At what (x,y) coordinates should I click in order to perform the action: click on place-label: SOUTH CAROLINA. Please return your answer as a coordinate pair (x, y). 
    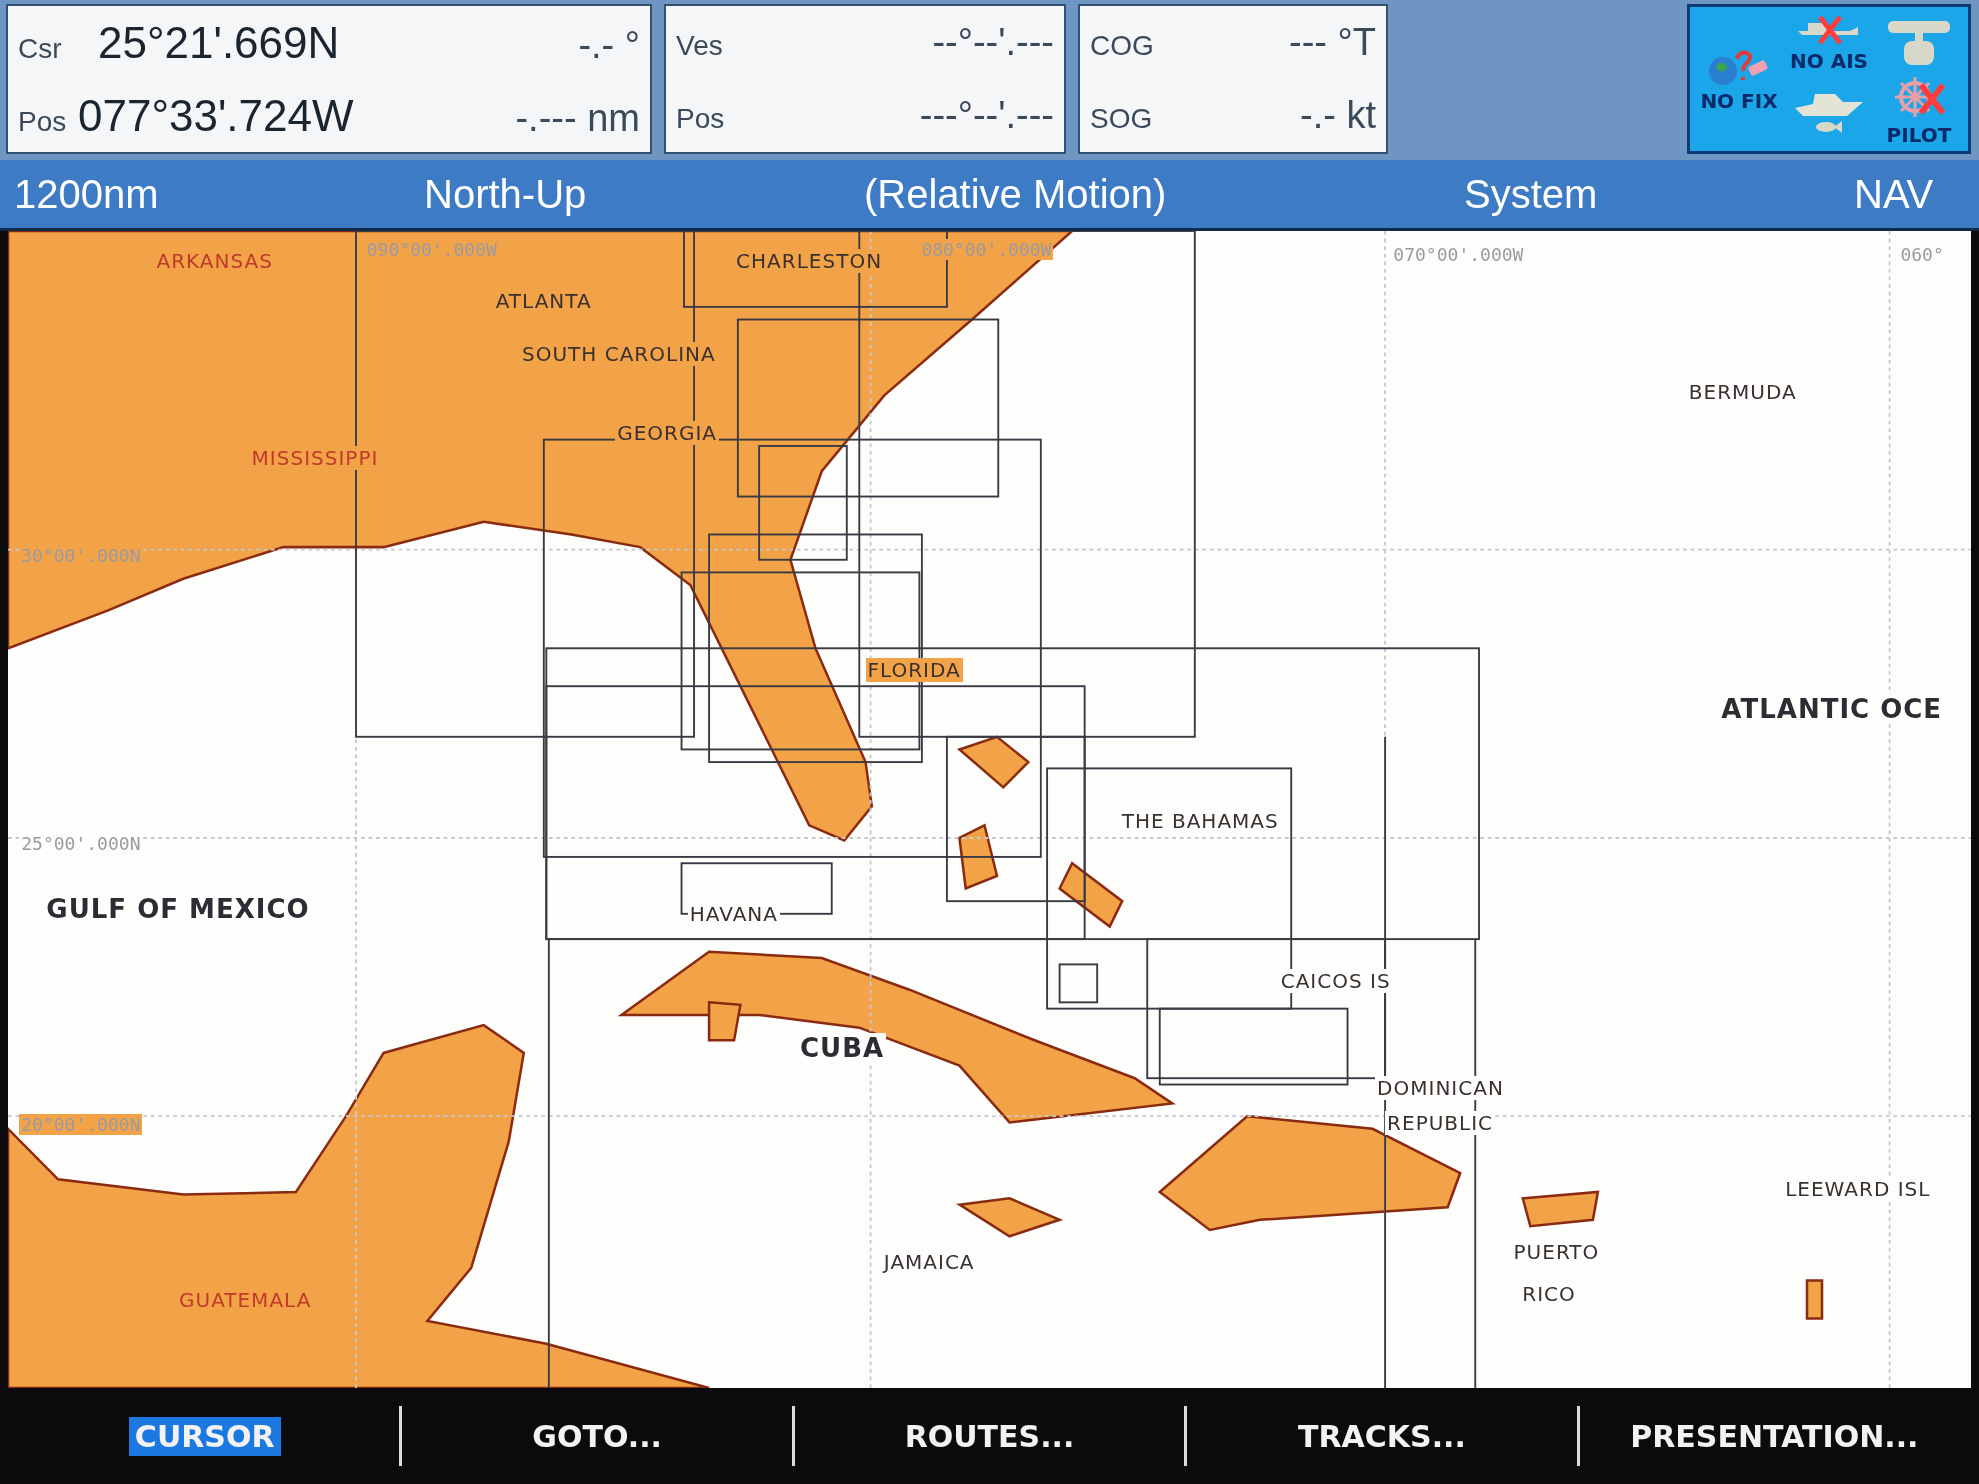
    Looking at the image, I should click on (619, 354).